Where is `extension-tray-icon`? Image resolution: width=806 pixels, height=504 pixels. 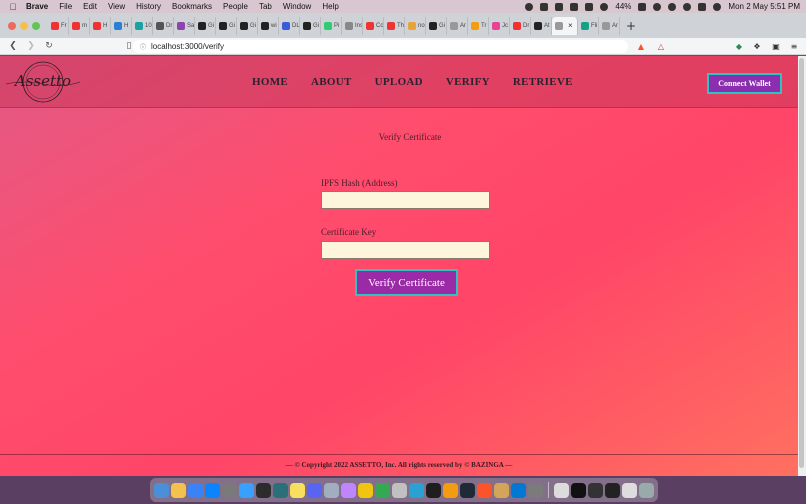 extension-tray-icon is located at coordinates (544, 6).